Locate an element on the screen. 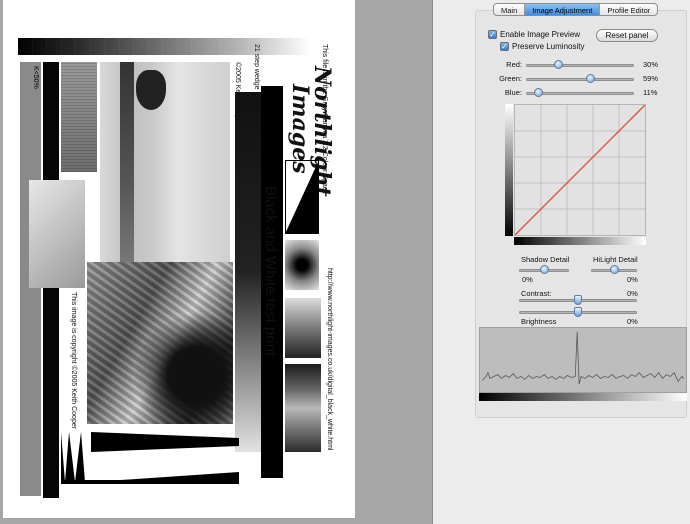  brightness-knob is located at coordinates (578, 312).